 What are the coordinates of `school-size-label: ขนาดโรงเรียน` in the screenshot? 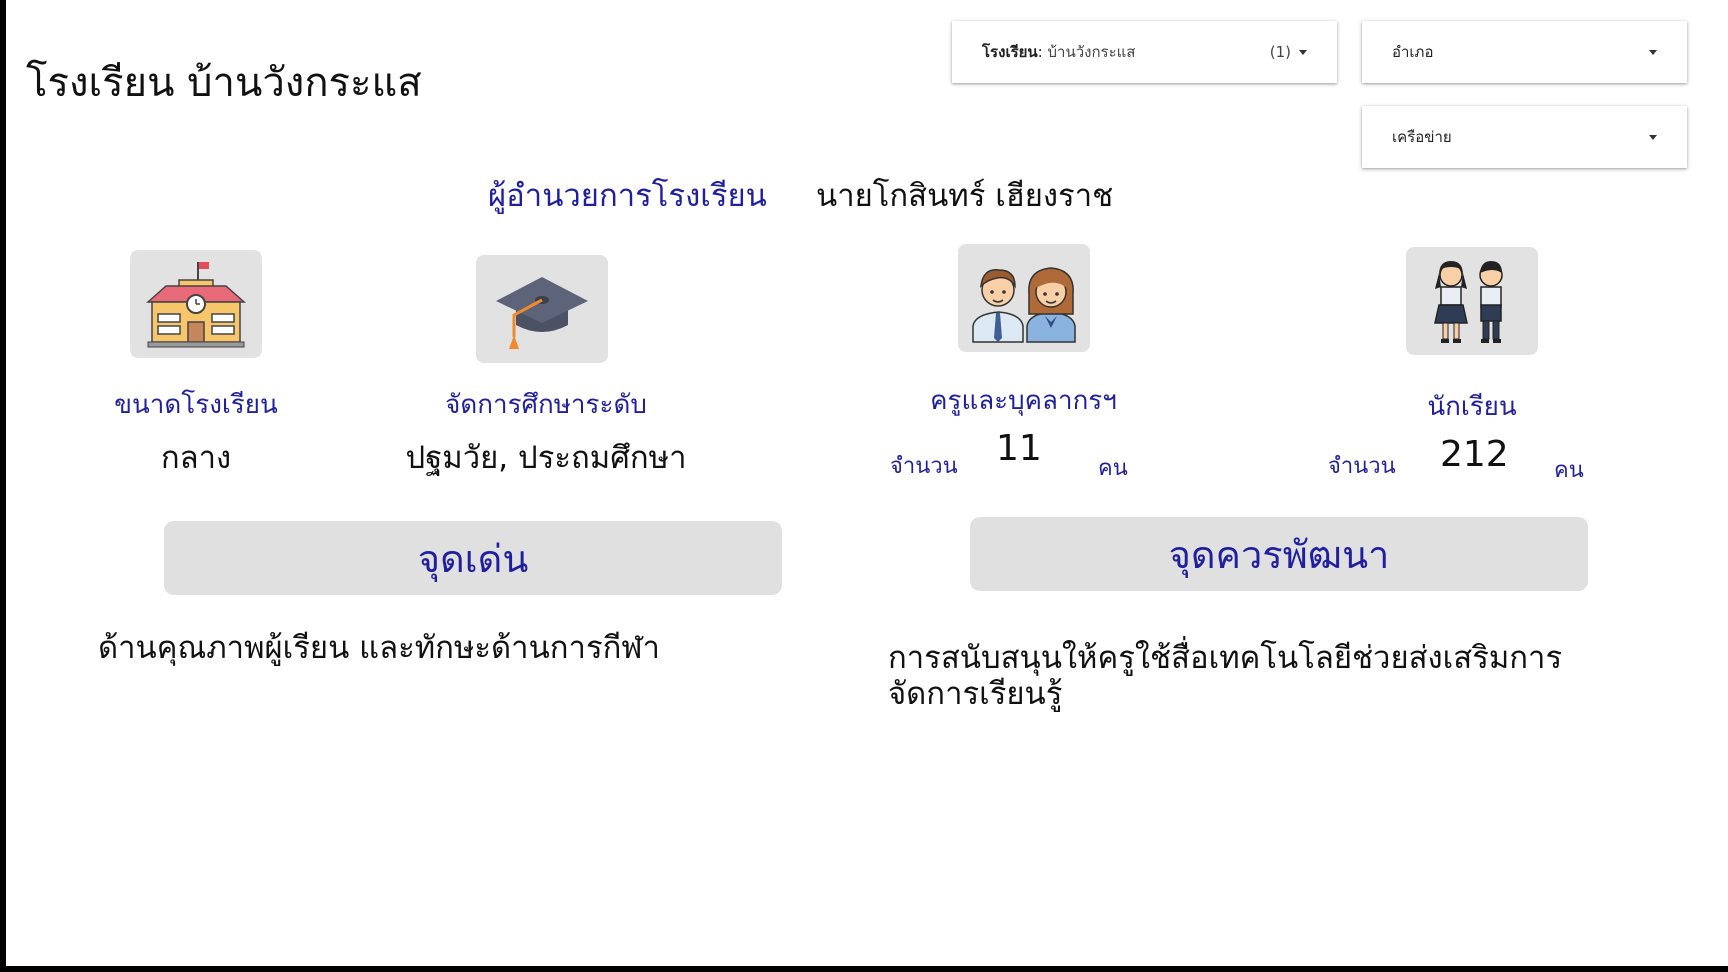 It's located at (196, 405).